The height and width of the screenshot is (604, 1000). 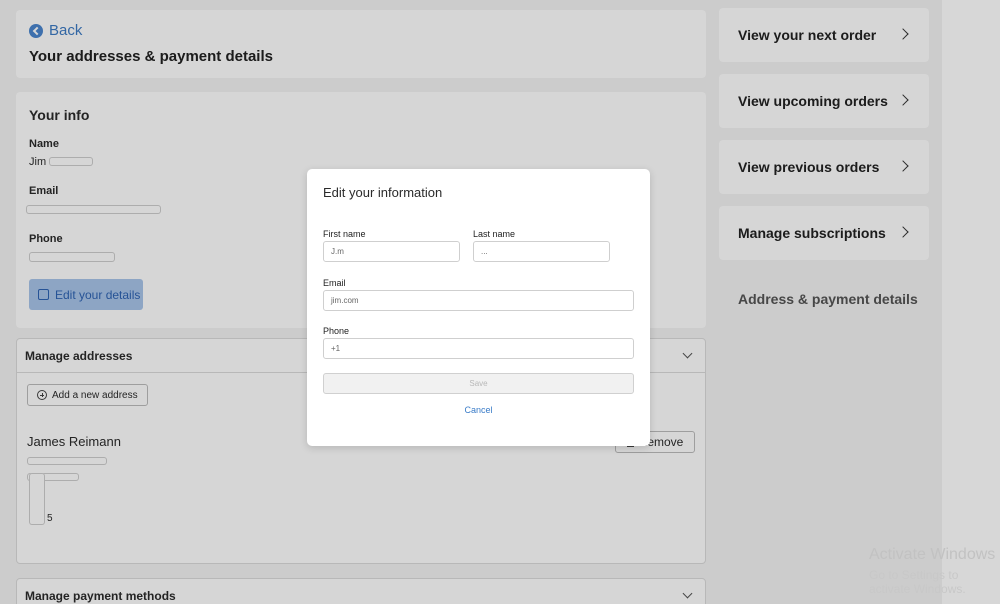 I want to click on right-edge-strip, so click(x=971, y=302).